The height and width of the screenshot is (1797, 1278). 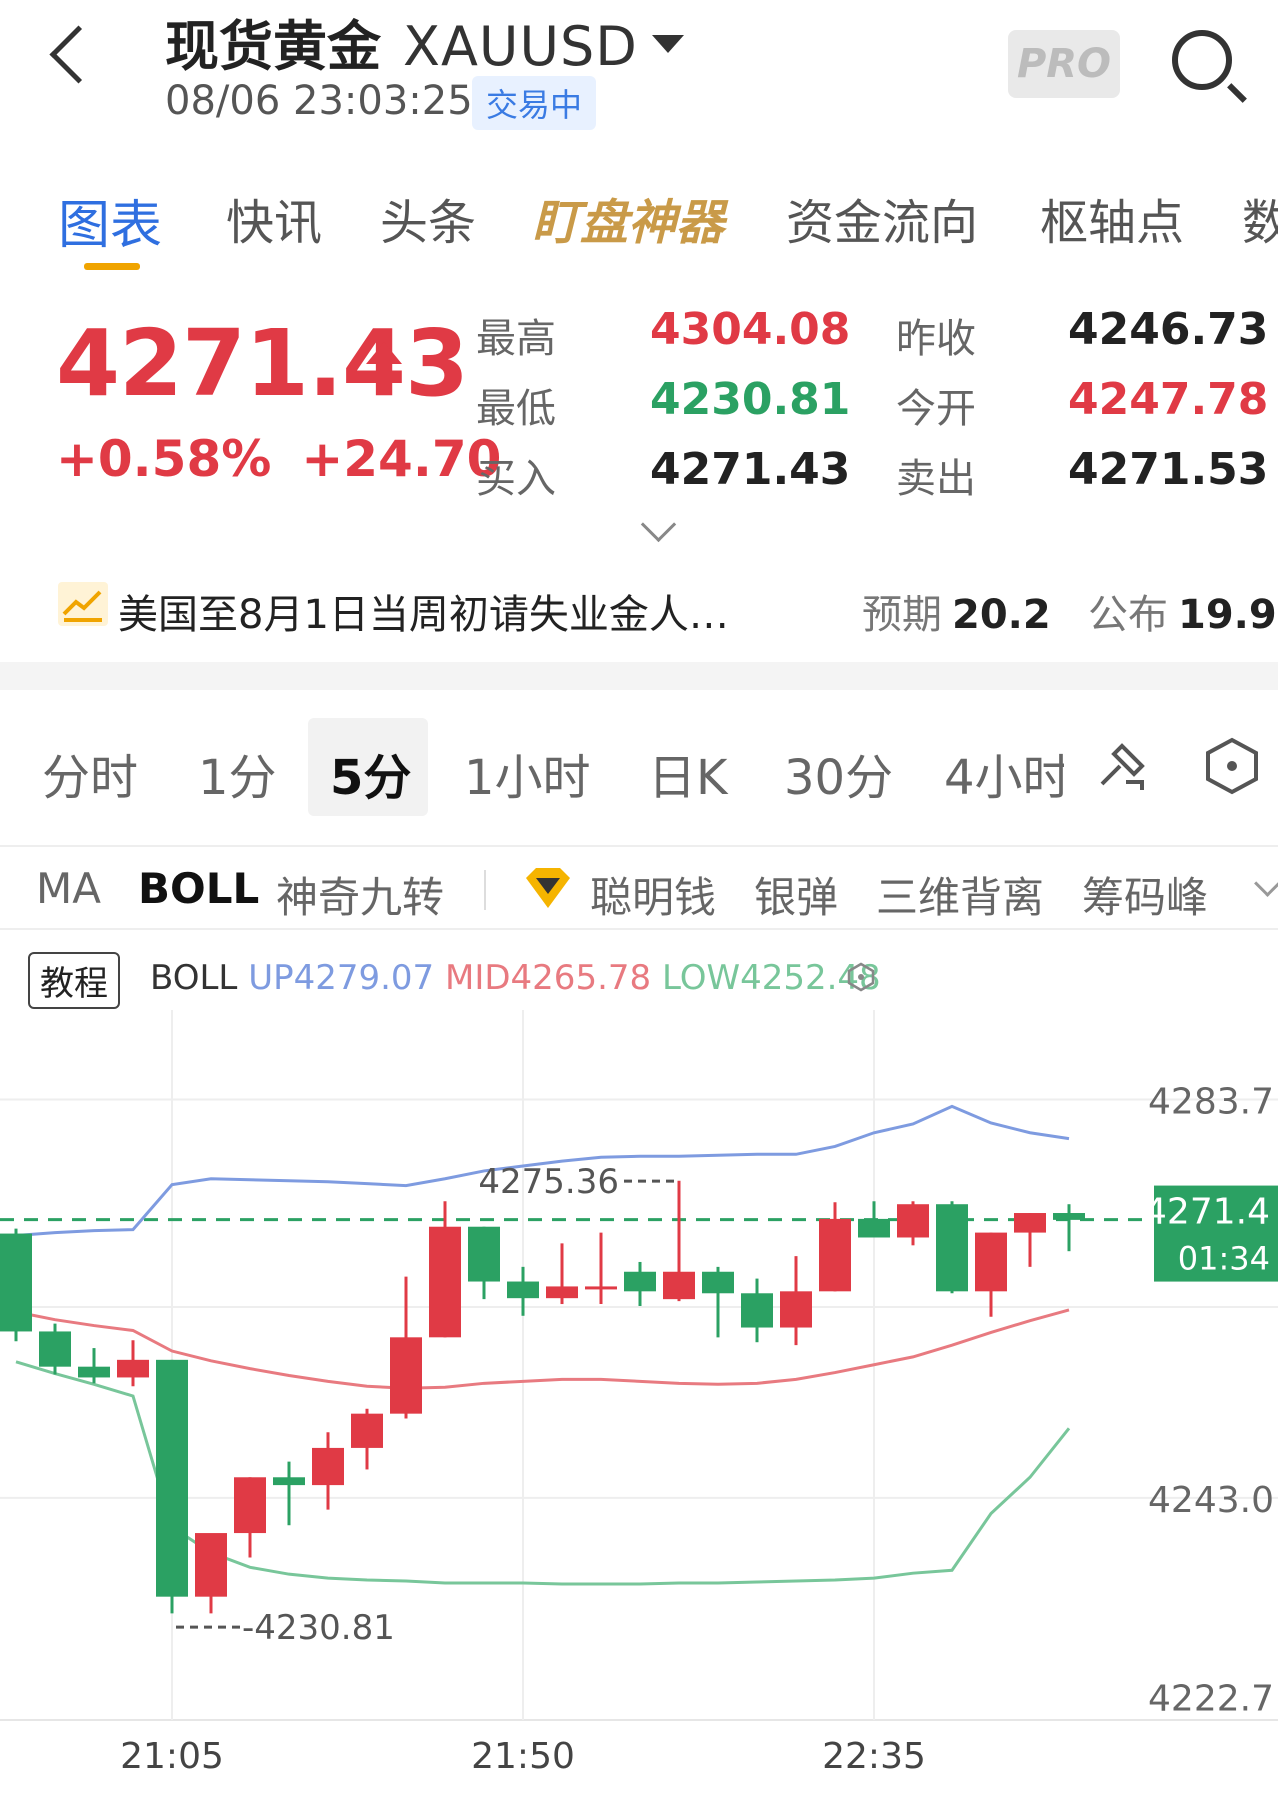 I want to click on economic-data-icon, so click(x=83, y=604).